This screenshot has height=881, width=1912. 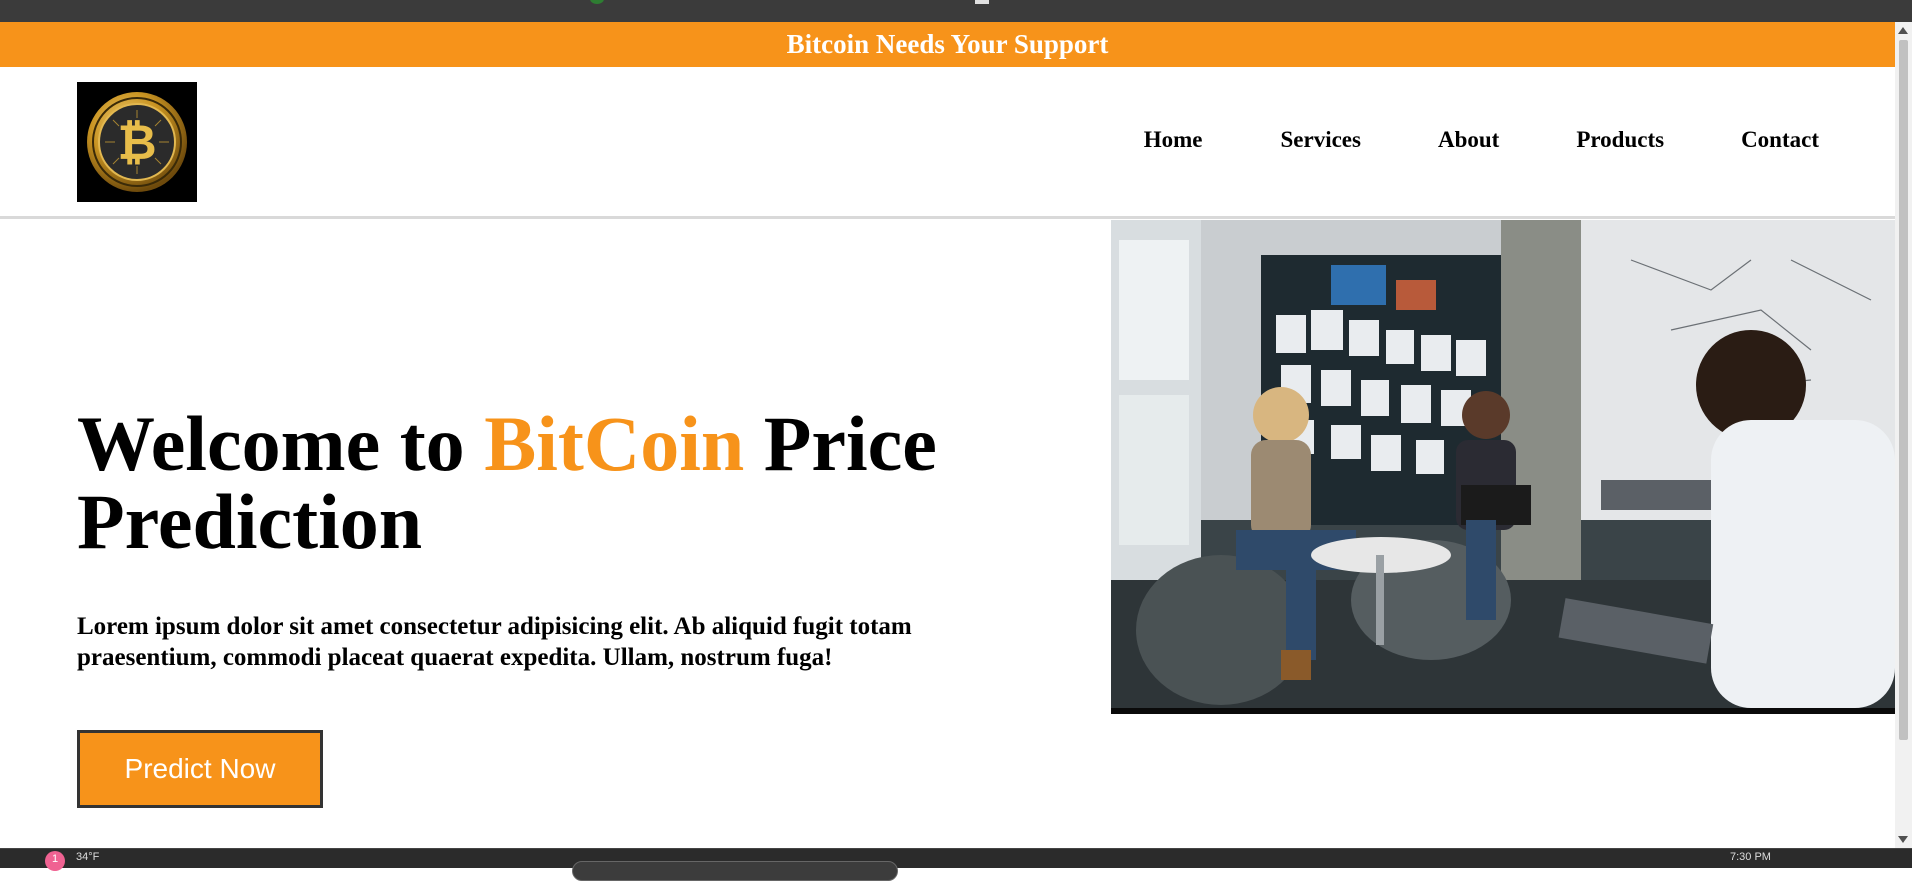 I want to click on bitcoin-coin-icon: ₿, so click(x=137, y=142).